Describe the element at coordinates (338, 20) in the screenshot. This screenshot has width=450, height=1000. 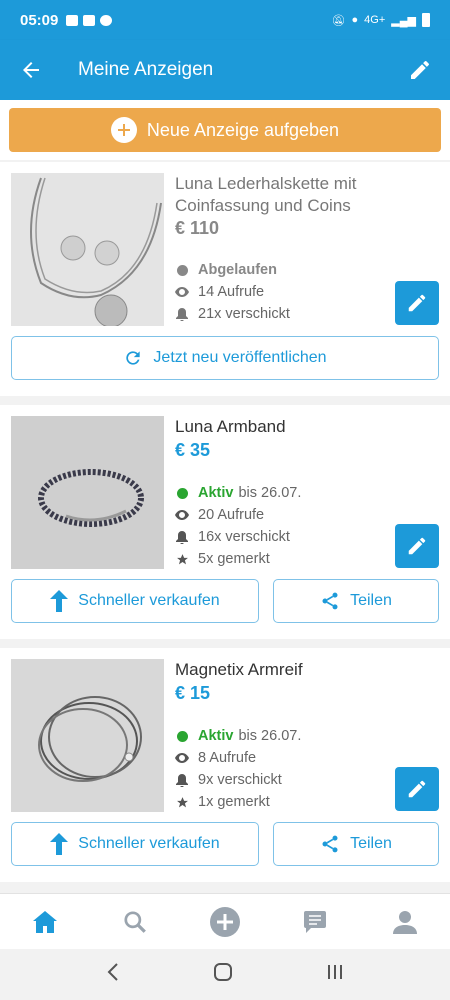
I see `mute-icon: 🔕︎` at that location.